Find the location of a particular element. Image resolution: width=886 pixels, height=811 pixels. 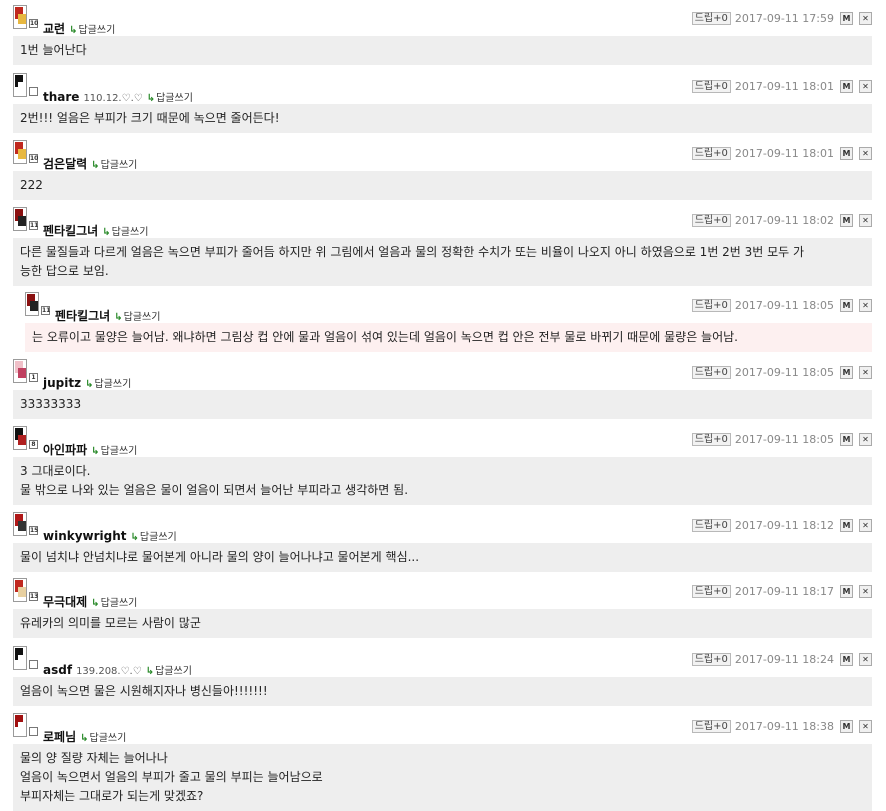

comment-date: 2017-09-11 18:01 is located at coordinates (784, 153).